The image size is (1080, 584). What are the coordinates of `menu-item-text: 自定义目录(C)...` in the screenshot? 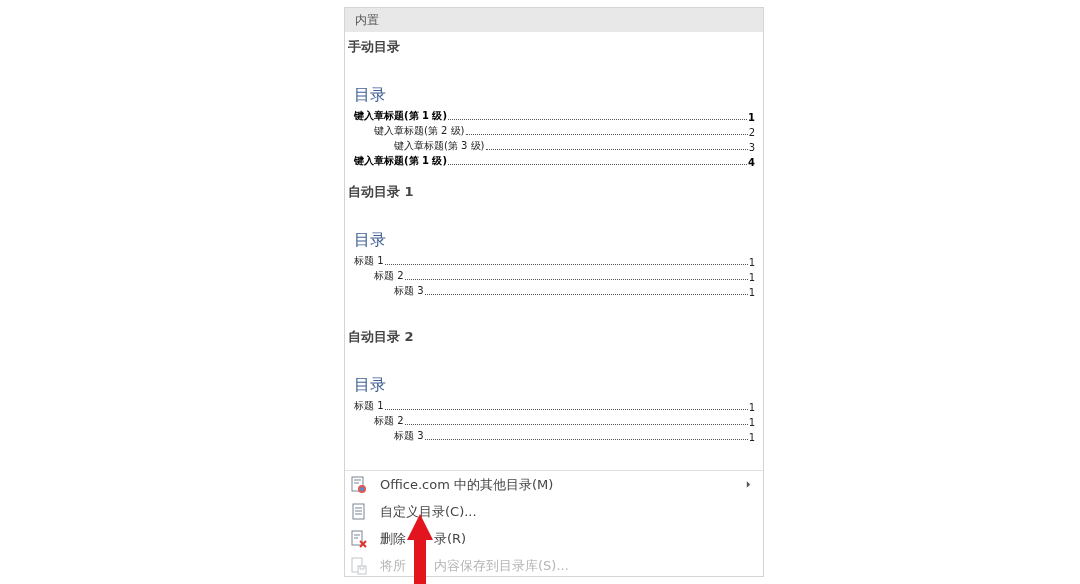 It's located at (428, 511).